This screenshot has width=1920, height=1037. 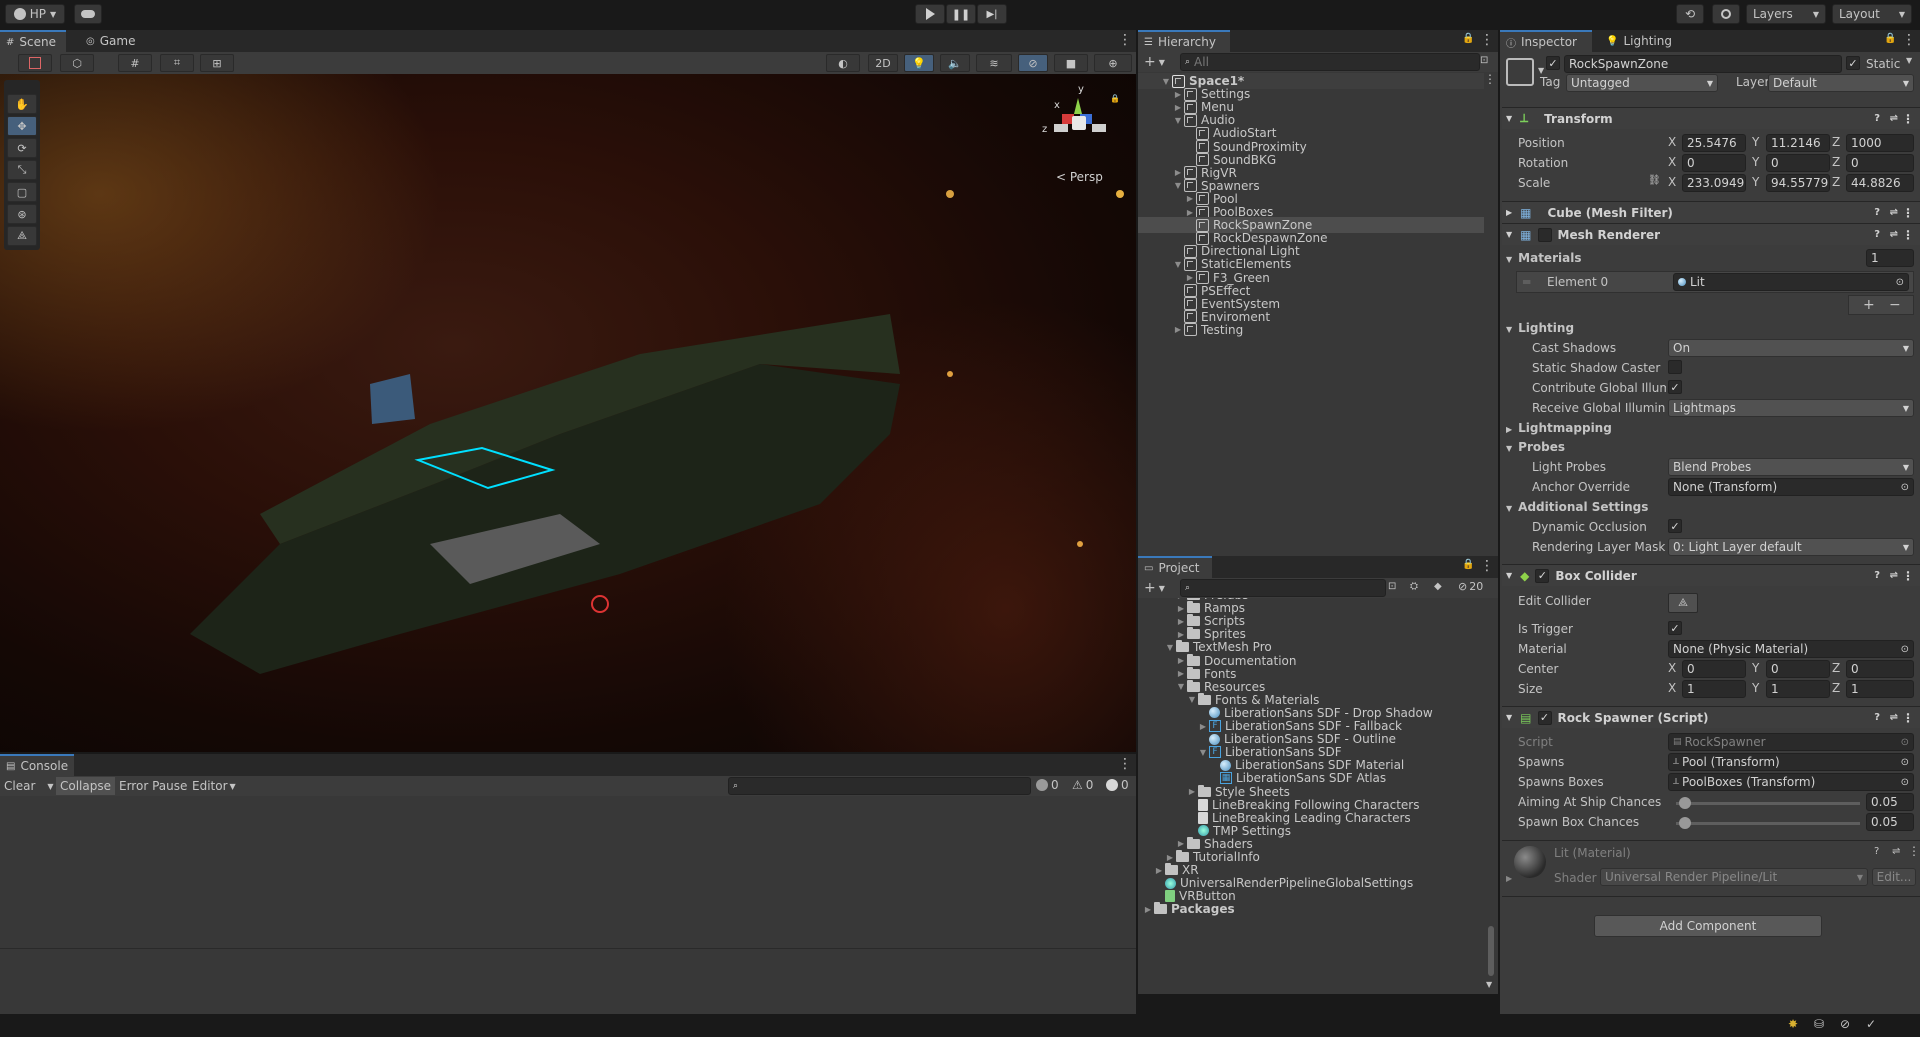 I want to click on box-collider-enabled-checkbox: ✓, so click(x=1542, y=575).